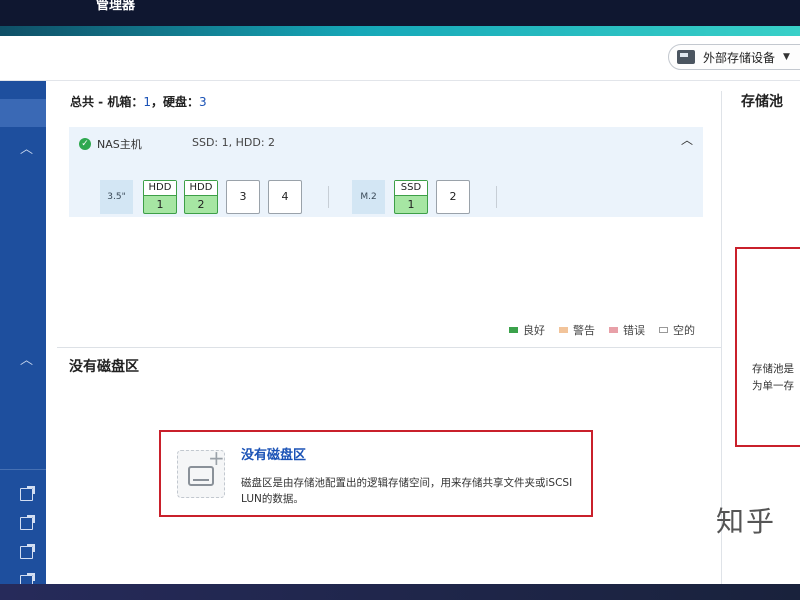 Image resolution: width=800 pixels, height=600 pixels. I want to click on slot-group-label: M.2, so click(368, 197).